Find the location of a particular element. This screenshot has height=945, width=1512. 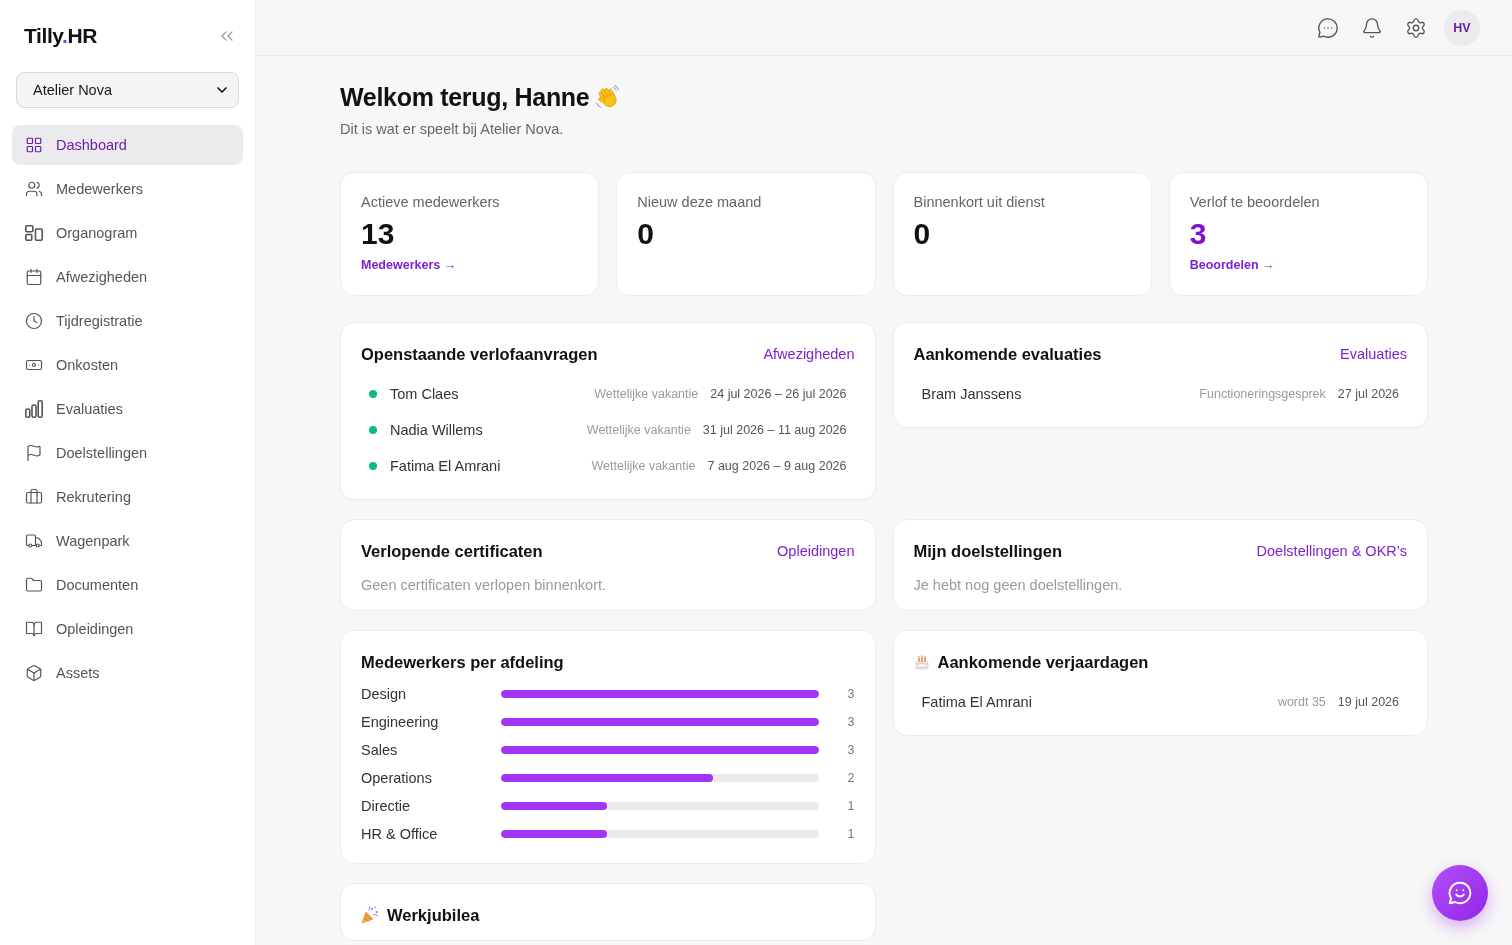

stat-label: Actieve medewerkers is located at coordinates (431, 202).